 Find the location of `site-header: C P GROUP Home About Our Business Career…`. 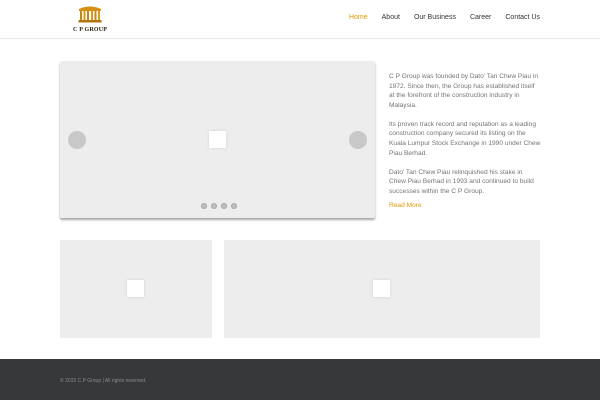

site-header: C P GROUP Home About Our Business Career… is located at coordinates (300, 19).